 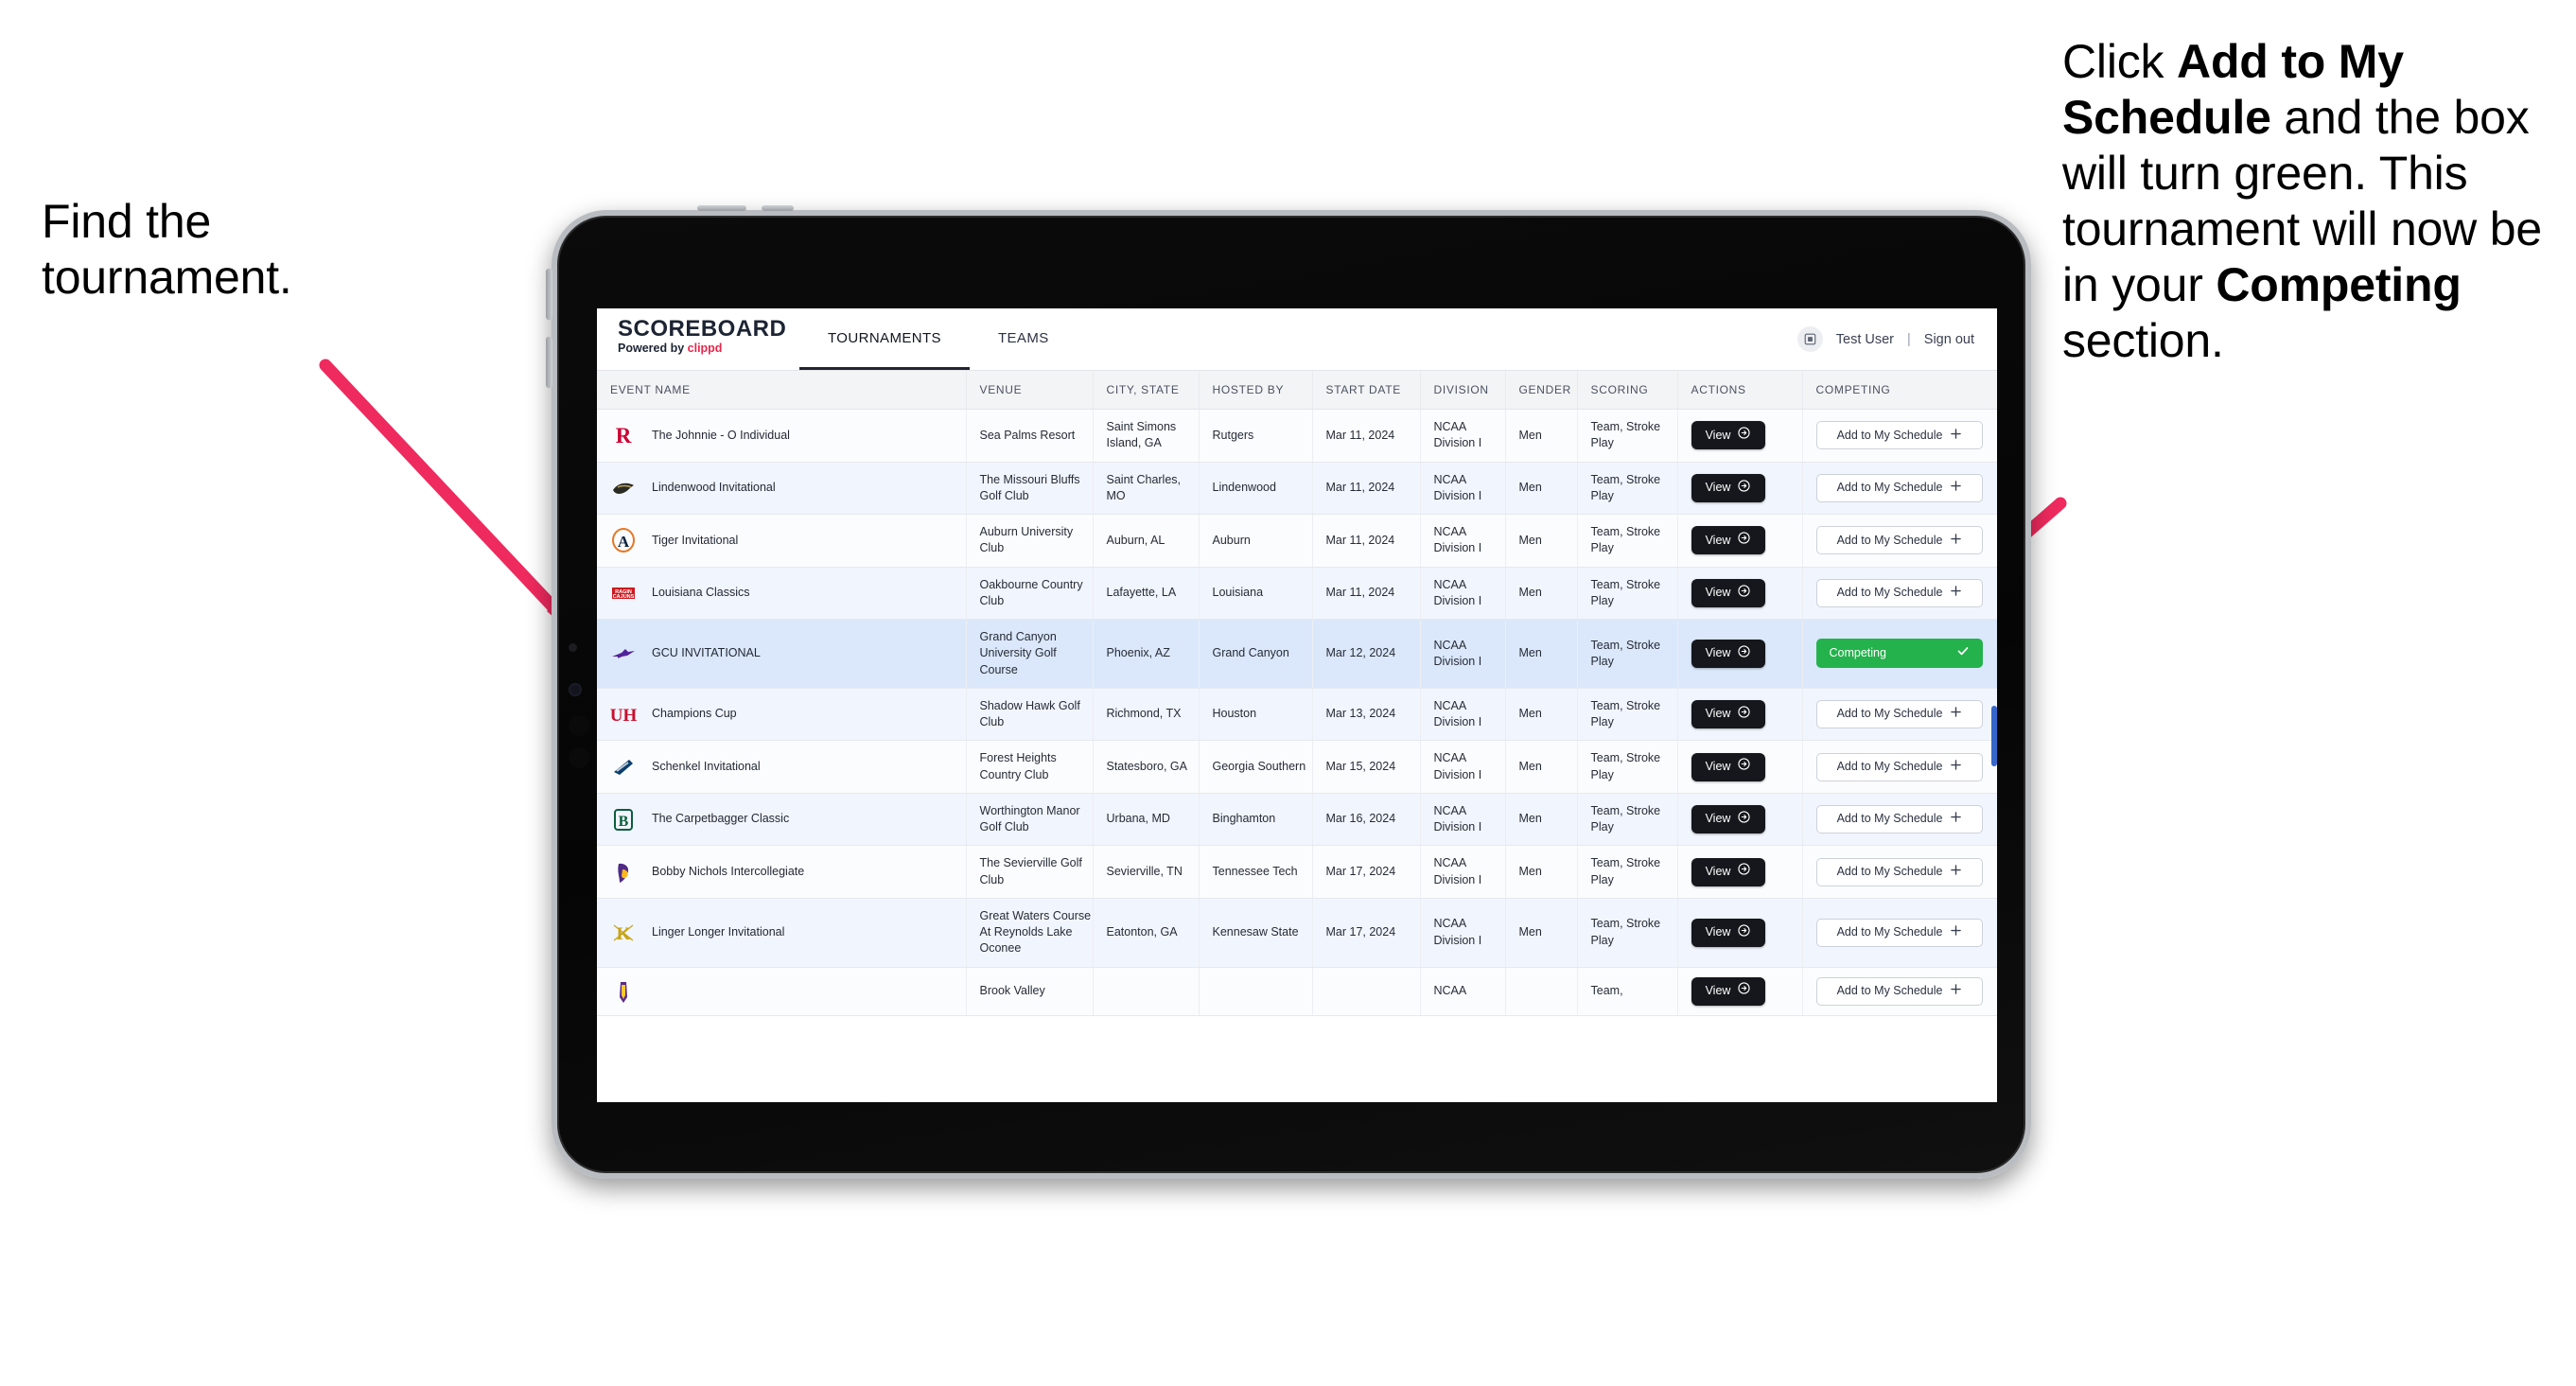 I want to click on column-header-competing: COMPETING, so click(x=1900, y=390).